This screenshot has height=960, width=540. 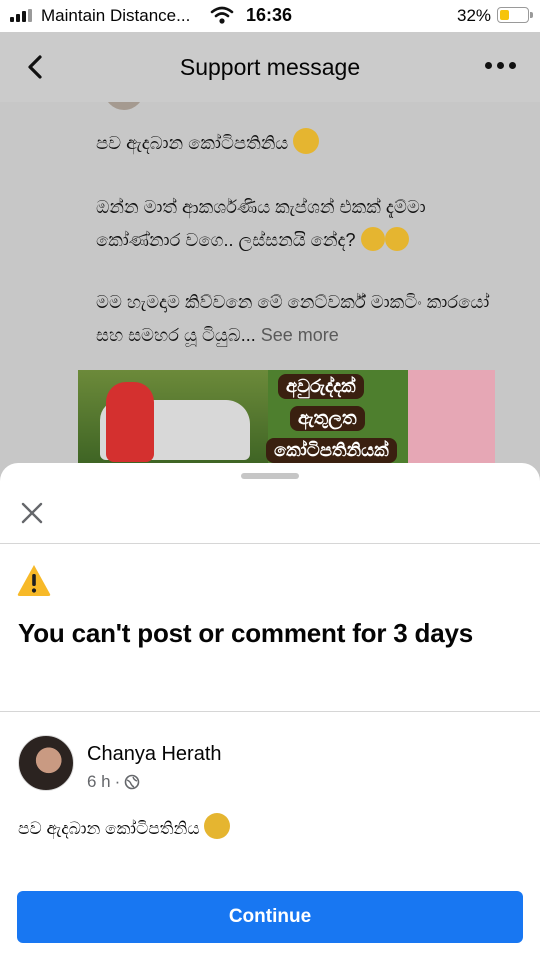 I want to click on restriction-title: You can't post or comment for 3 days, so click(x=246, y=633).